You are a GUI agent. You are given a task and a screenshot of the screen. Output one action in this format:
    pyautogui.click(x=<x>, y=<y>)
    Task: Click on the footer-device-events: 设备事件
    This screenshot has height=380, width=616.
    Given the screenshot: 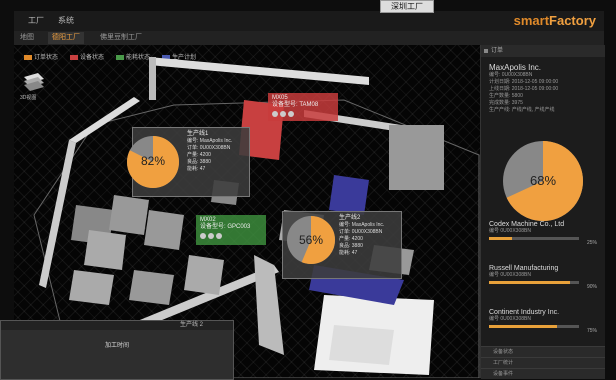 What is the action you would take?
    pyautogui.click(x=543, y=373)
    